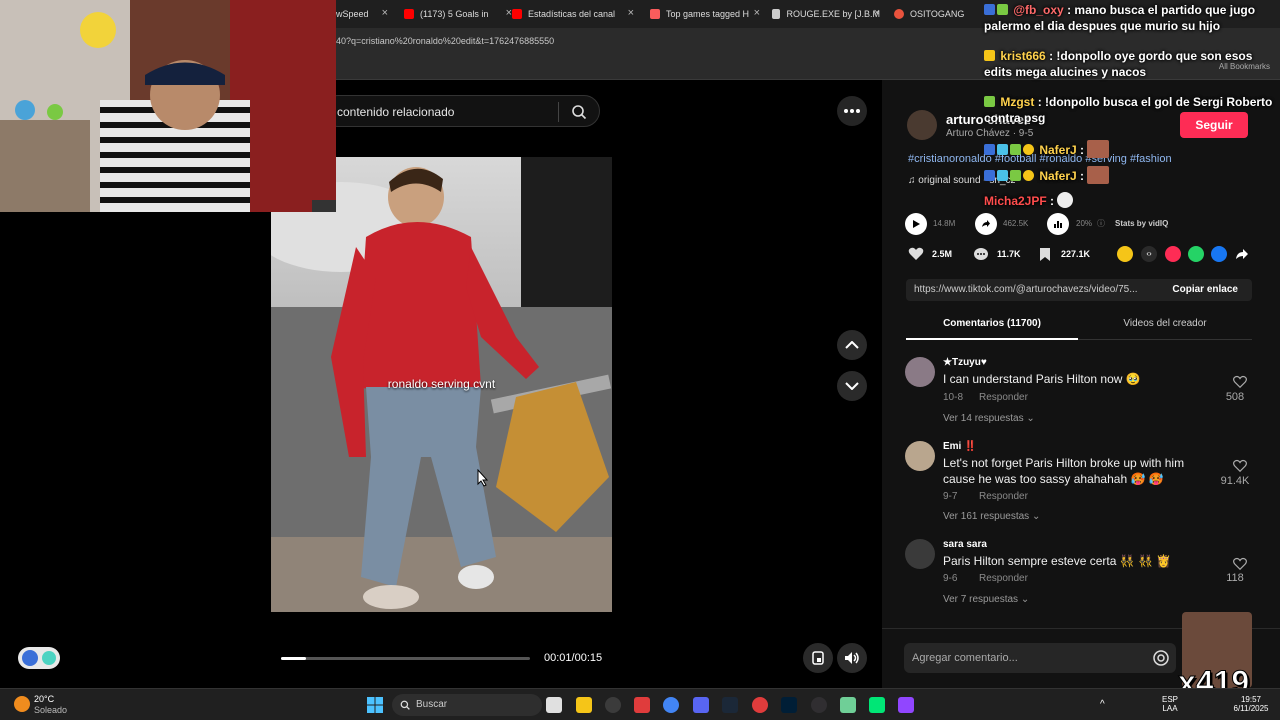 This screenshot has height=720, width=1280. I want to click on play-icon, so click(916, 224).